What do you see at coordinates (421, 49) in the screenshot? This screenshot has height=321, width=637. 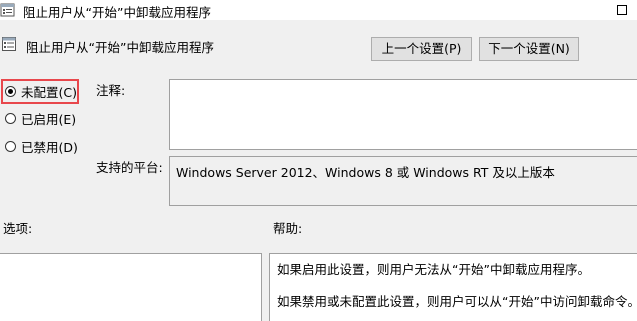 I see `previous-setting-button: 上一个设置(P)` at bounding box center [421, 49].